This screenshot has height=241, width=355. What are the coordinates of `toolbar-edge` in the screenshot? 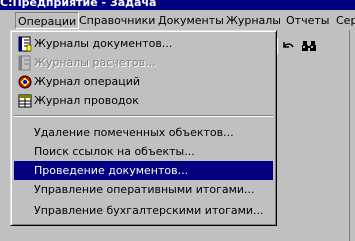 It's located at (352, 135).